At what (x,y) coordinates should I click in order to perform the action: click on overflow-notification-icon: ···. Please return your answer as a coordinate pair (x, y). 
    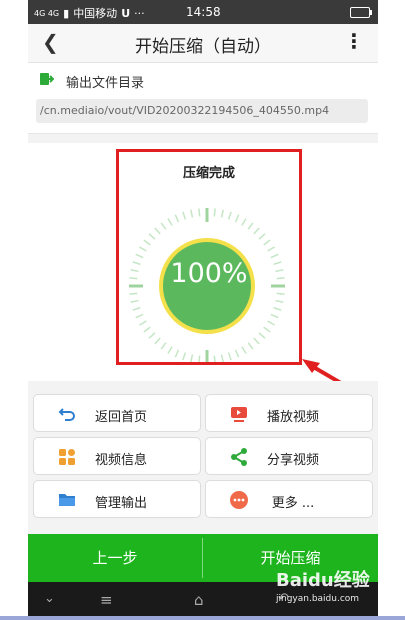
    Looking at the image, I should click on (139, 13).